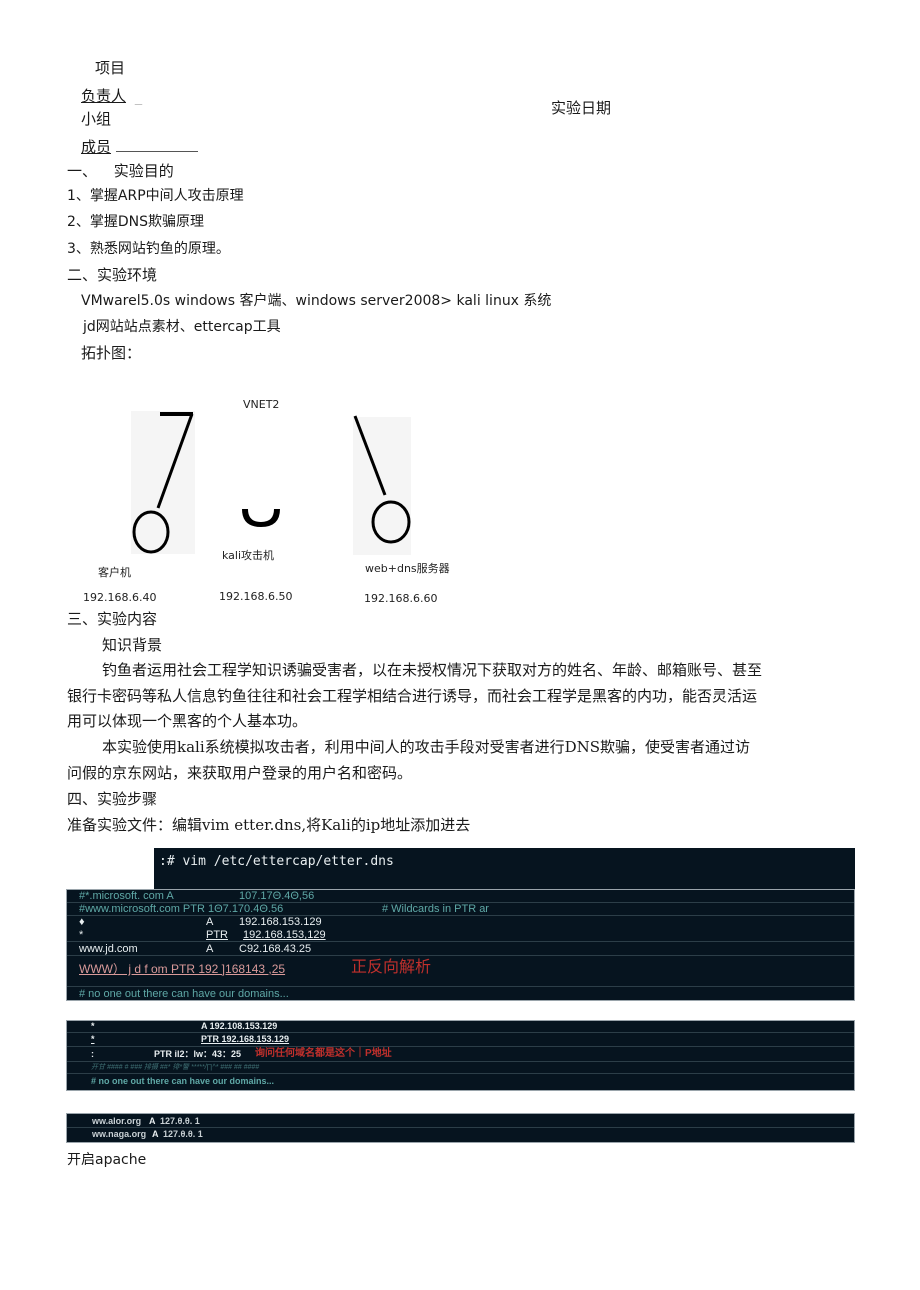 Image resolution: width=920 pixels, height=1290 pixels. Describe the element at coordinates (181, 909) in the screenshot. I see `row-host: #www.microsoft.com PTR 1Θ7.170.4Θ.56` at that location.